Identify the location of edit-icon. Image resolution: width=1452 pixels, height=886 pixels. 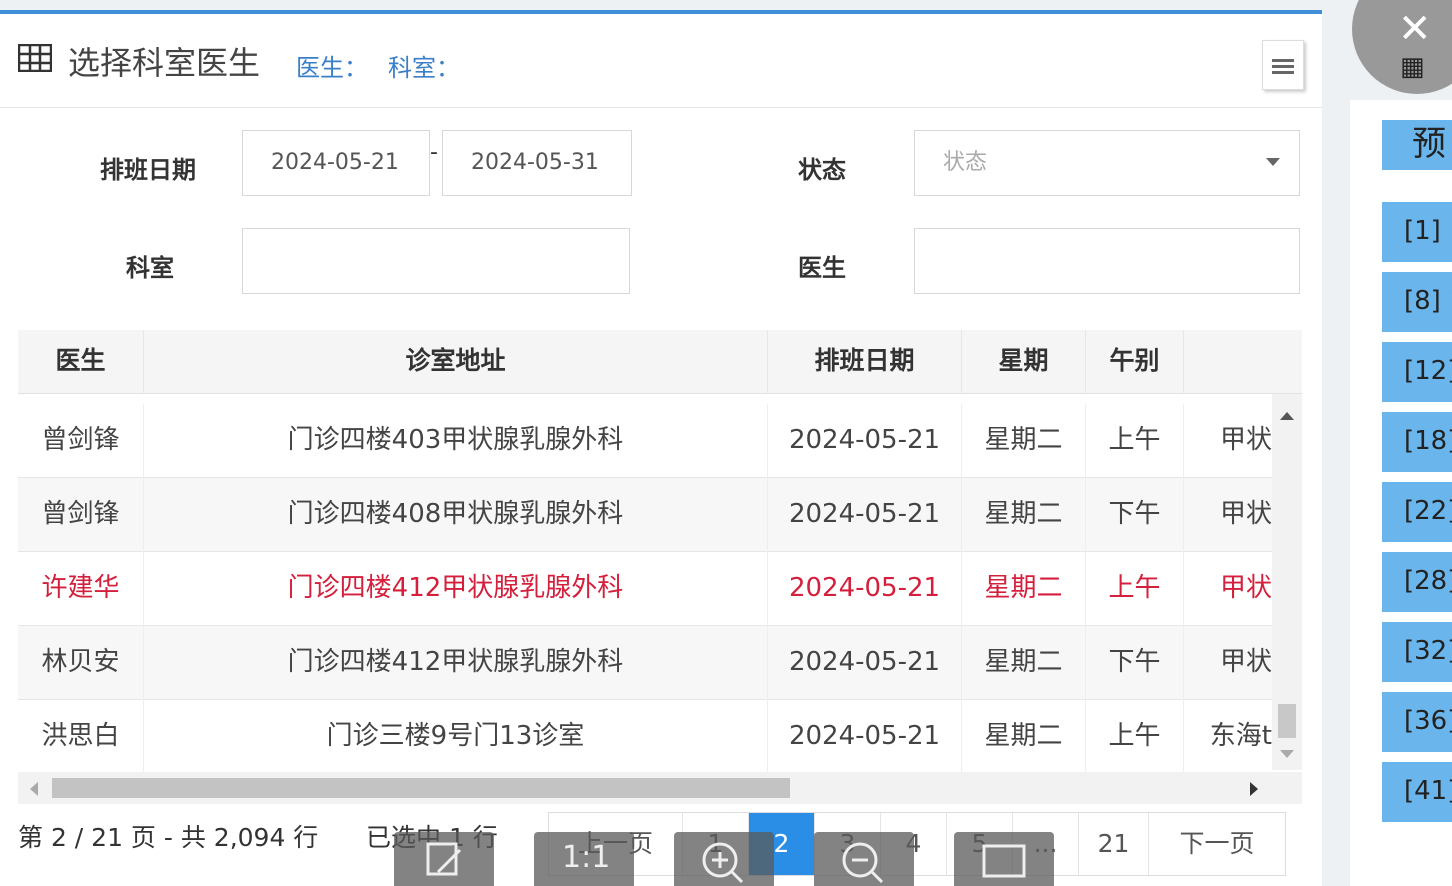
(444, 859).